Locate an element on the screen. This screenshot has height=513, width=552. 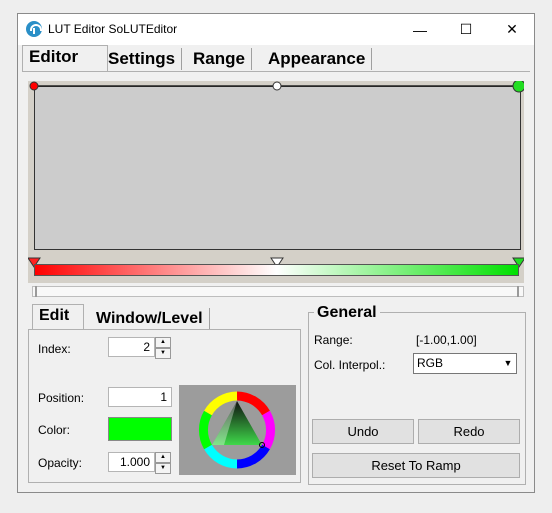
interp-label: Col. Interpol.: is located at coordinates (350, 365).